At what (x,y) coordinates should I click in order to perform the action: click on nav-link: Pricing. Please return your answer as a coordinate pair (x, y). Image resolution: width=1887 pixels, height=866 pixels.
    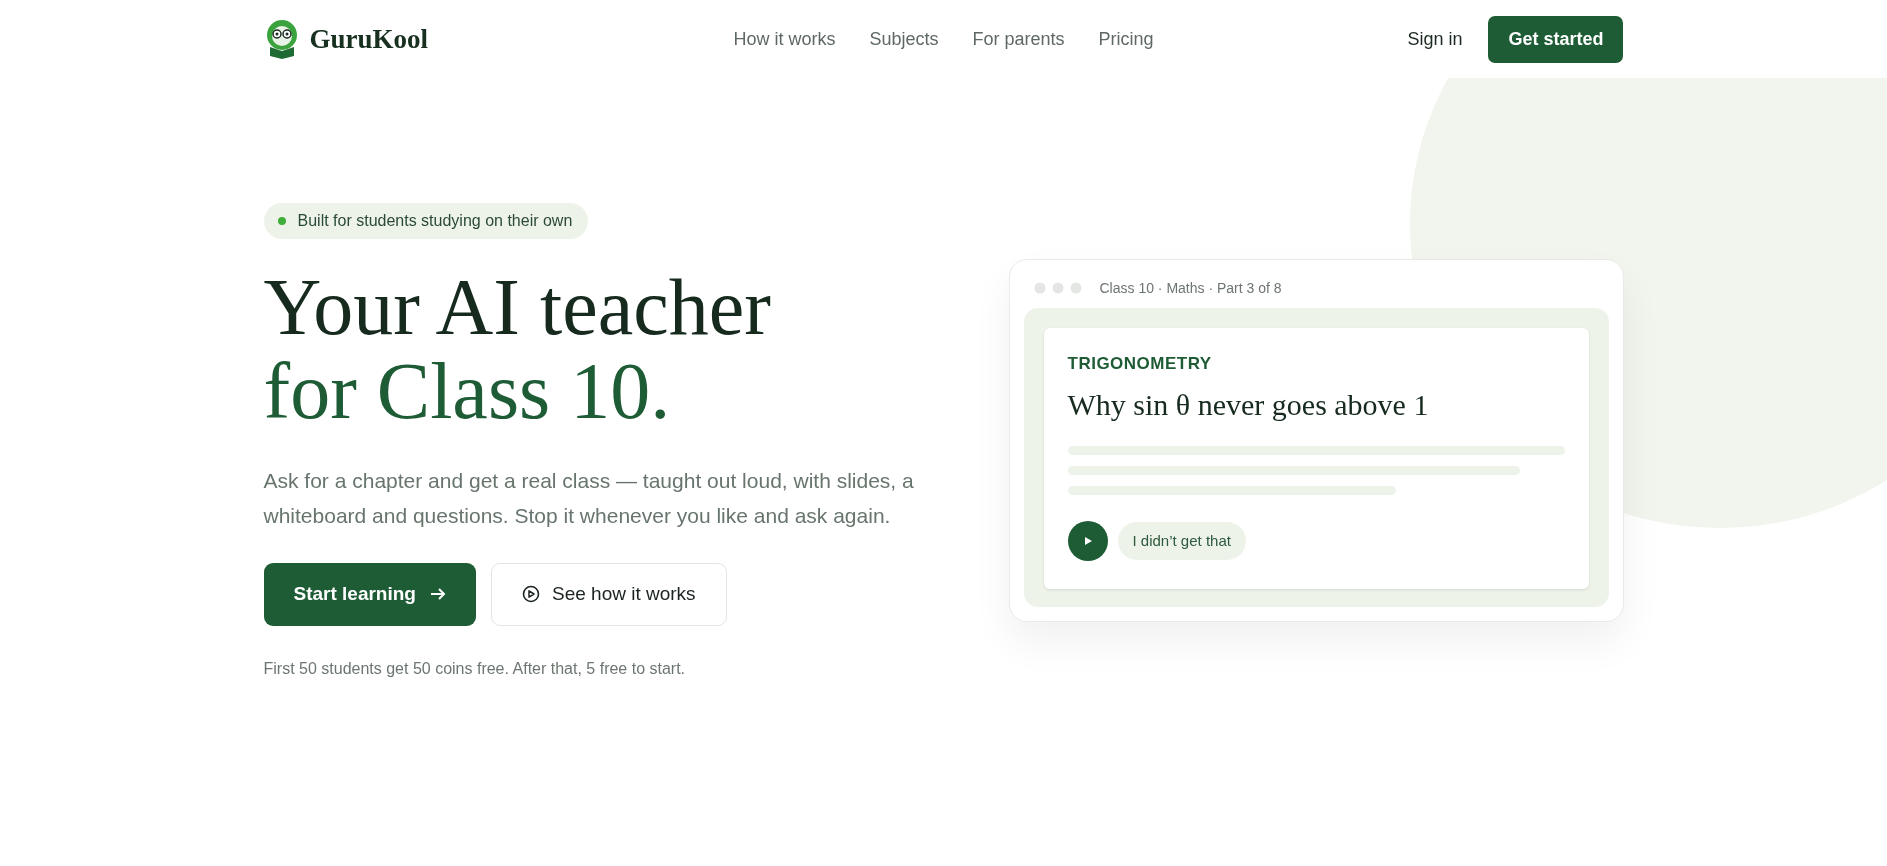
    Looking at the image, I should click on (1126, 39).